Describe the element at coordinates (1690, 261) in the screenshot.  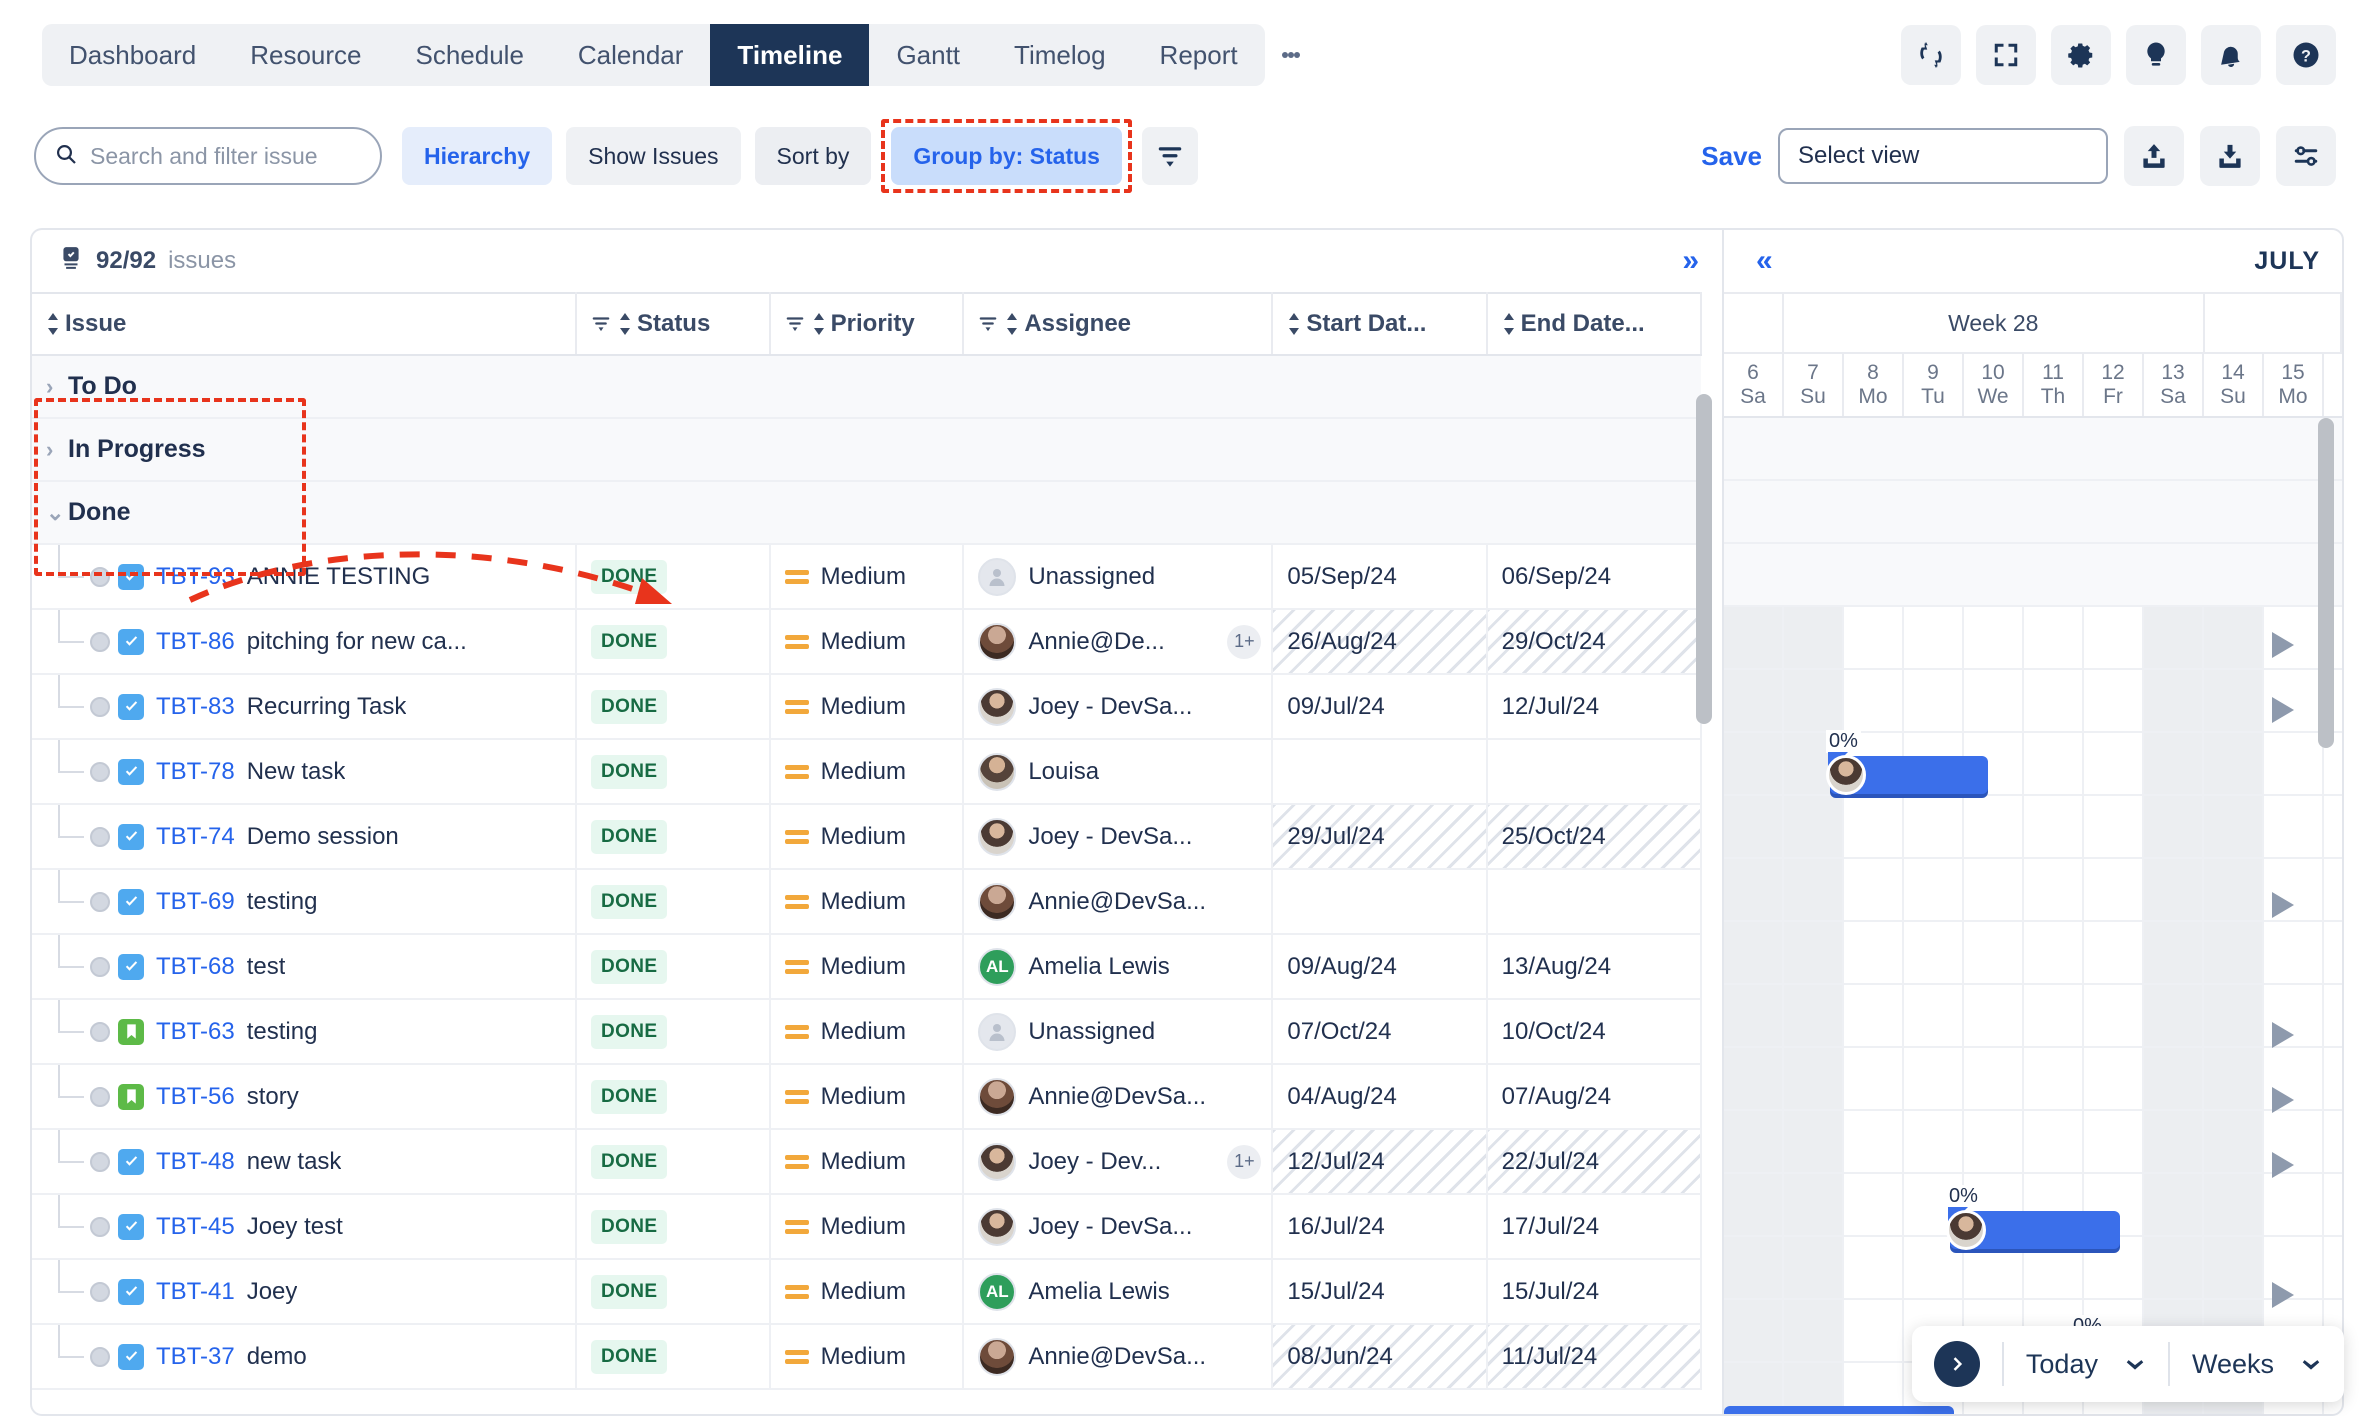
I see `expand-columns-button: »` at that location.